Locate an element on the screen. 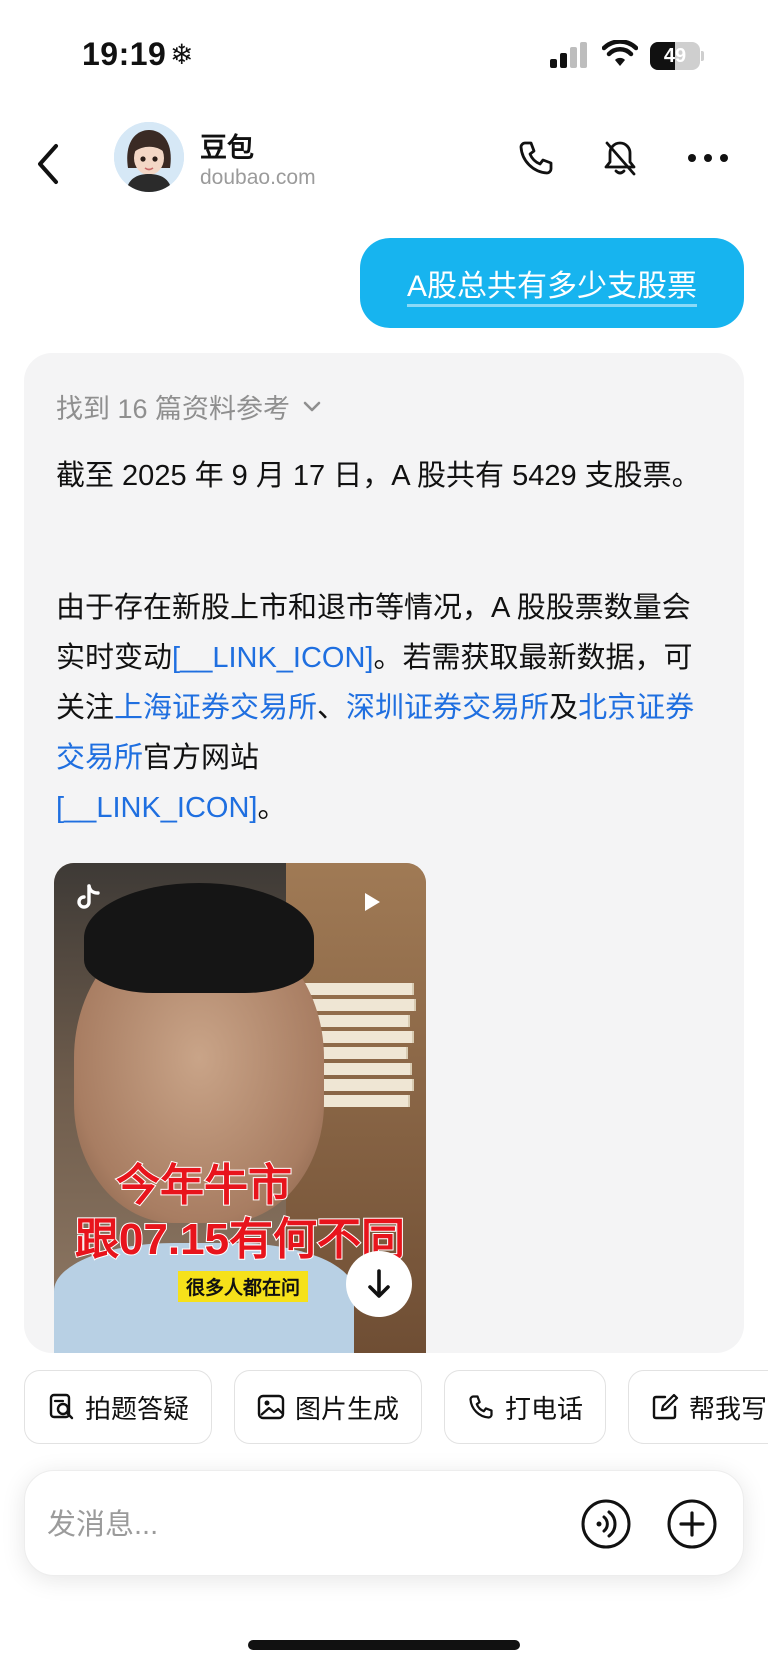  chip-image-gen: 图片生成 is located at coordinates (328, 1407).